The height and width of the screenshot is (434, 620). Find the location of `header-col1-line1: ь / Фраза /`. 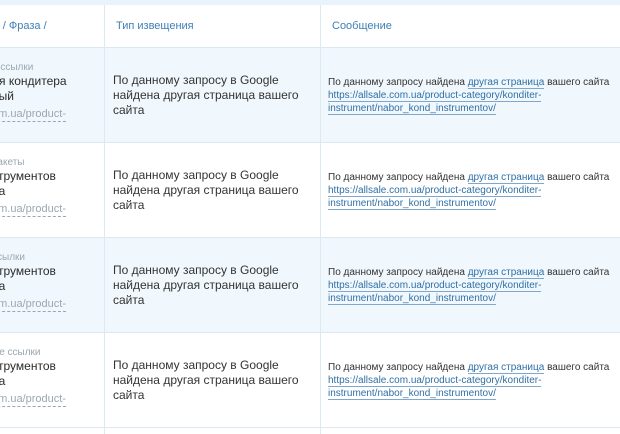

header-col1-line1: ь / Фраза / is located at coordinates (23, 26).